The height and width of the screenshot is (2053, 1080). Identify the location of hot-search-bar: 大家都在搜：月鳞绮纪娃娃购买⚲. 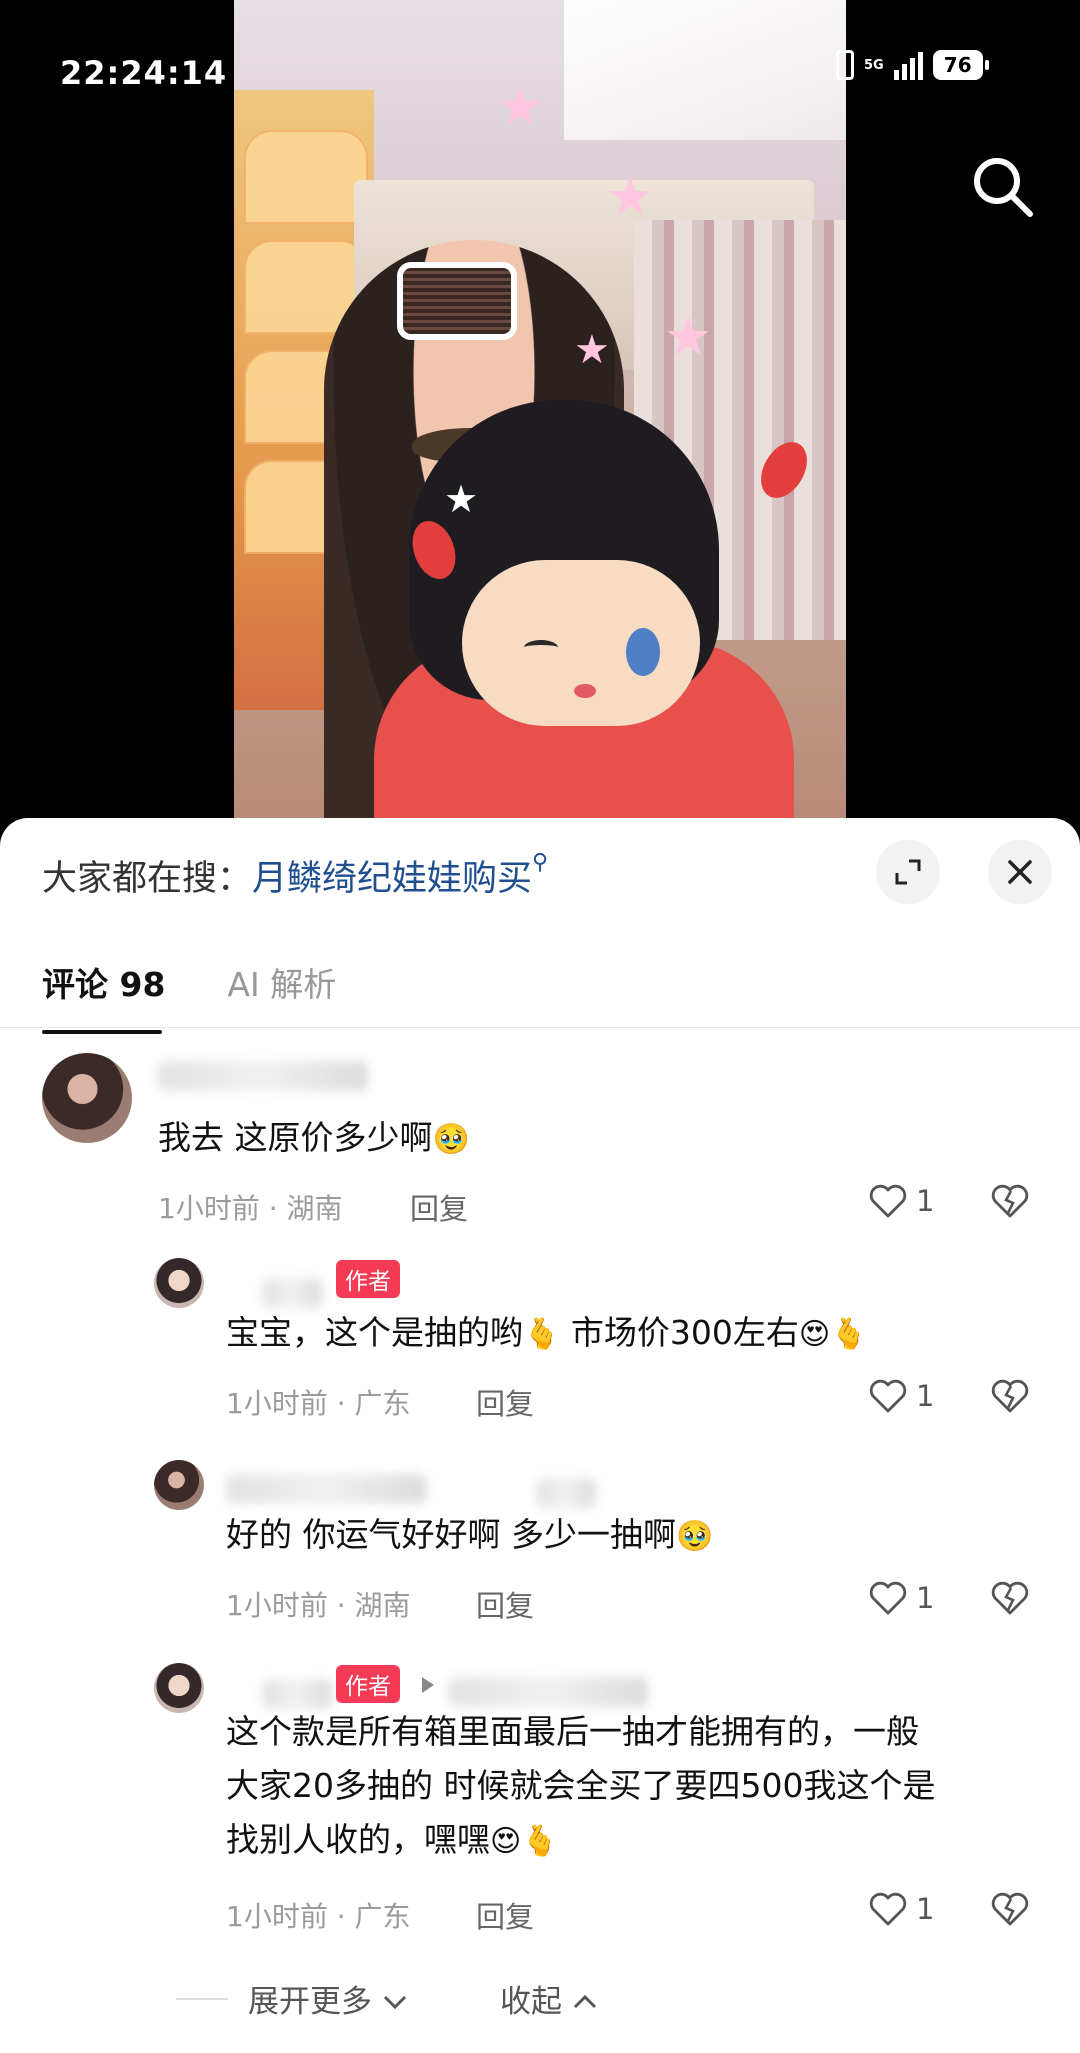
(295, 875).